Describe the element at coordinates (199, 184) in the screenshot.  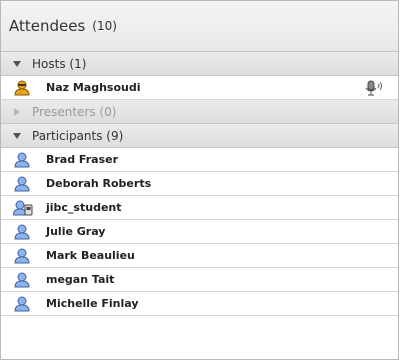
I see `attendee-row: Deborah Roberts` at that location.